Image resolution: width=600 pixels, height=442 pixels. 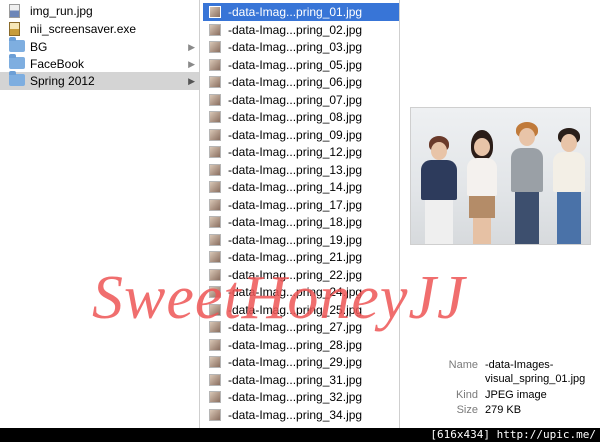 I want to click on info-value-size: 279 KB, so click(x=503, y=410).